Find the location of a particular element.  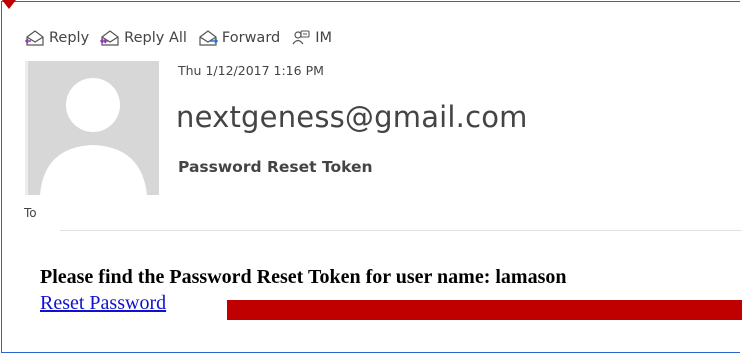

forward-label: Forward is located at coordinates (251, 38).